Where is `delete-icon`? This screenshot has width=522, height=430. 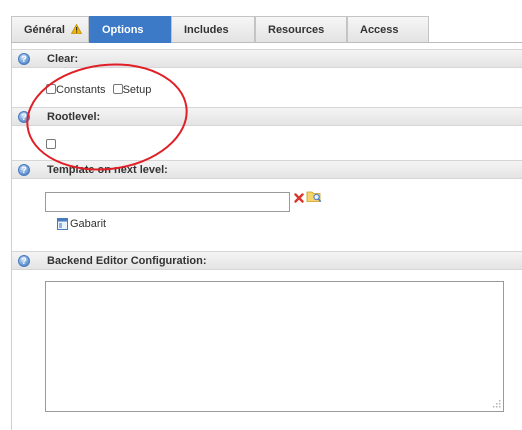
delete-icon is located at coordinates (299, 198).